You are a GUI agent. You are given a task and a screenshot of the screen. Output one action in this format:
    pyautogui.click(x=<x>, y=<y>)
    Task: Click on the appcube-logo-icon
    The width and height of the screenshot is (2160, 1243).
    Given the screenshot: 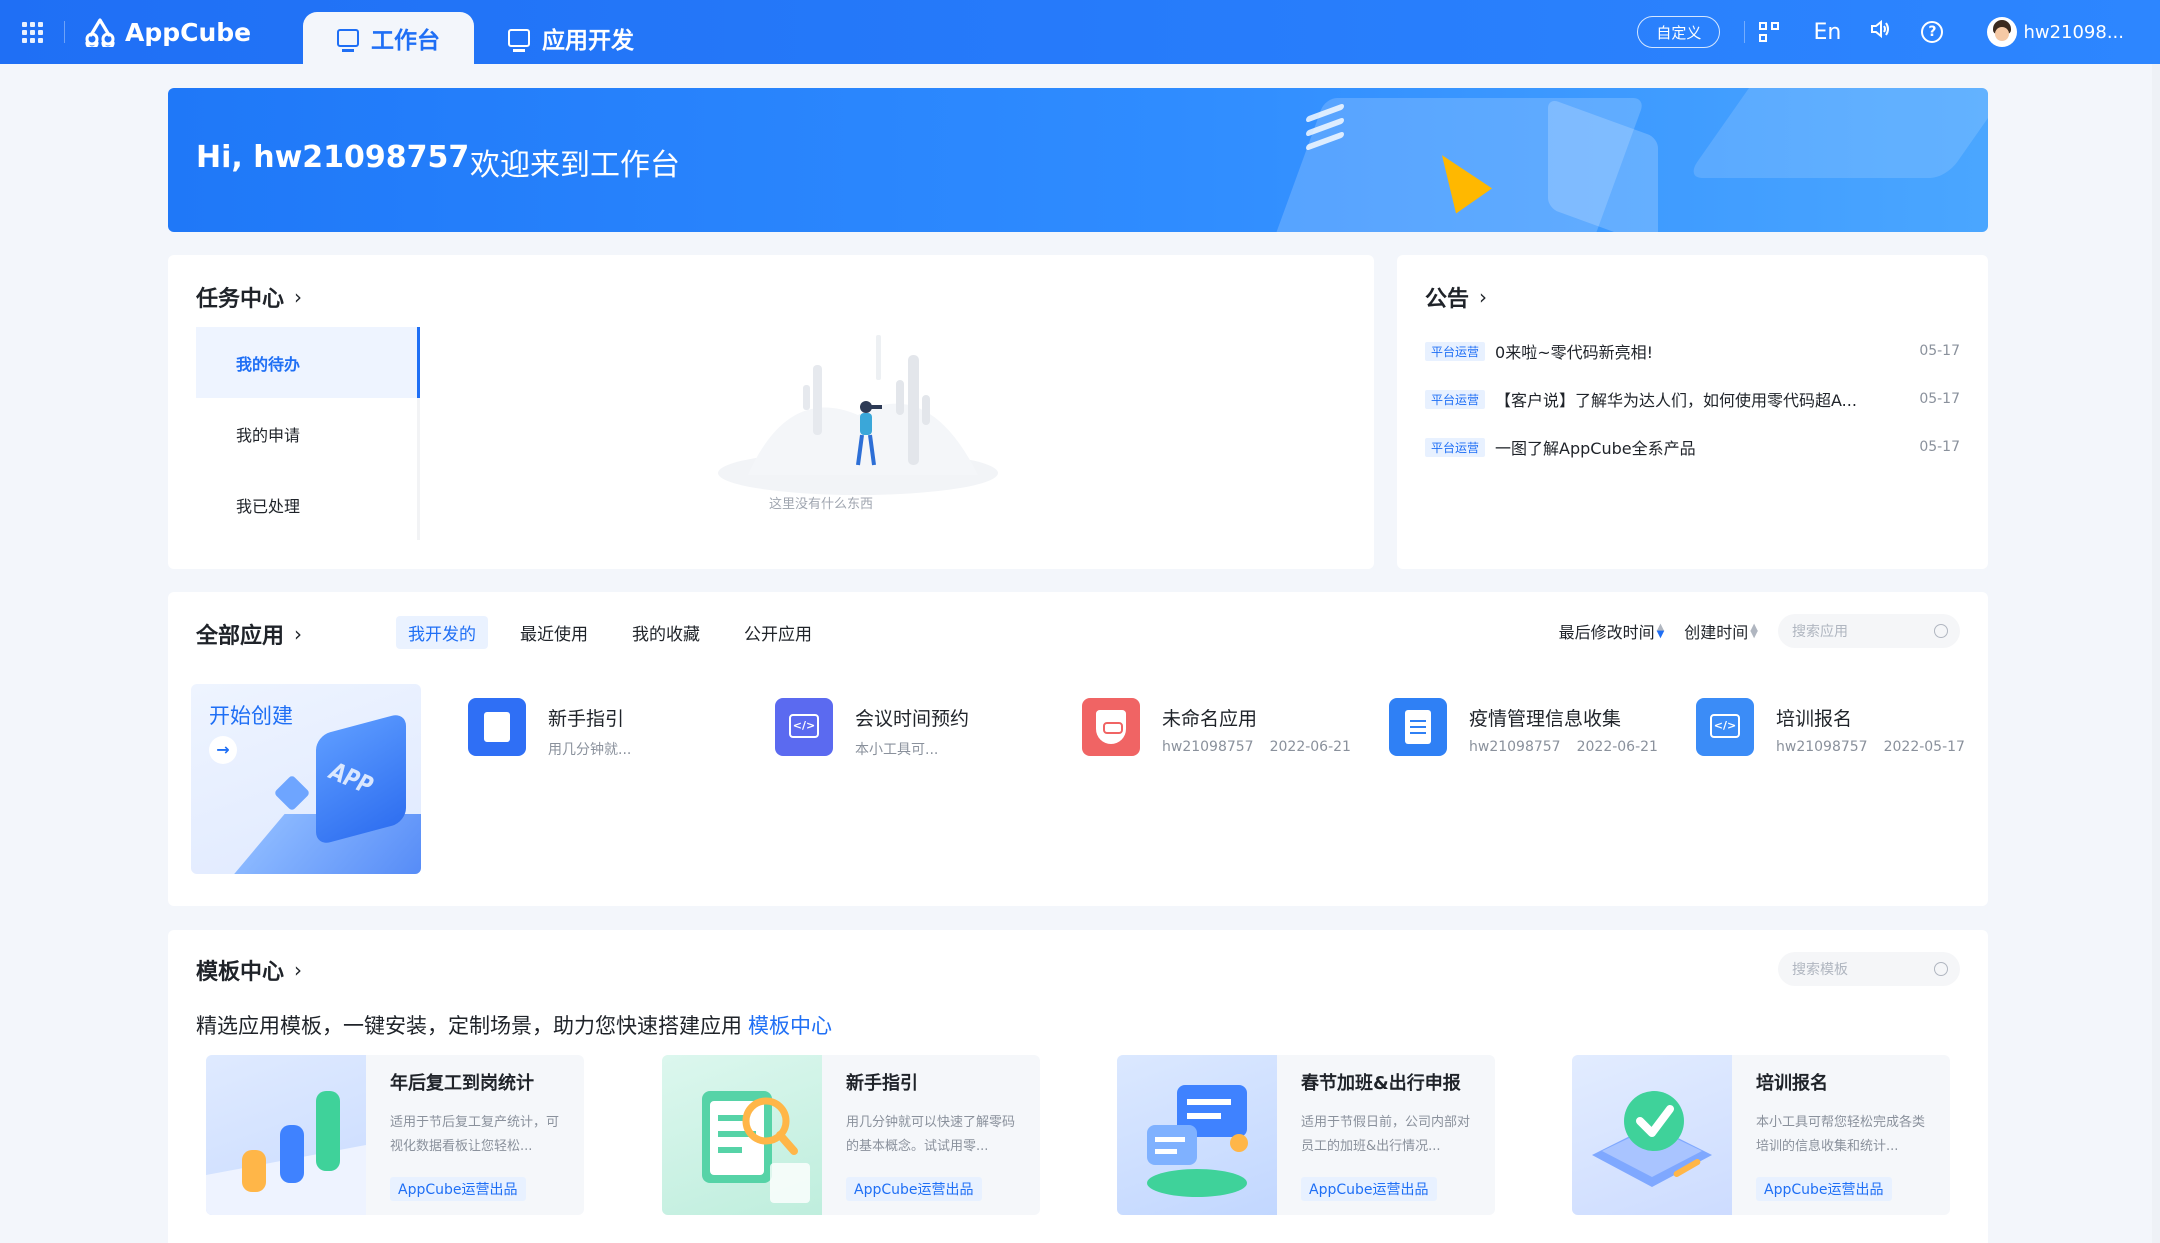 What is the action you would take?
    pyautogui.click(x=100, y=32)
    